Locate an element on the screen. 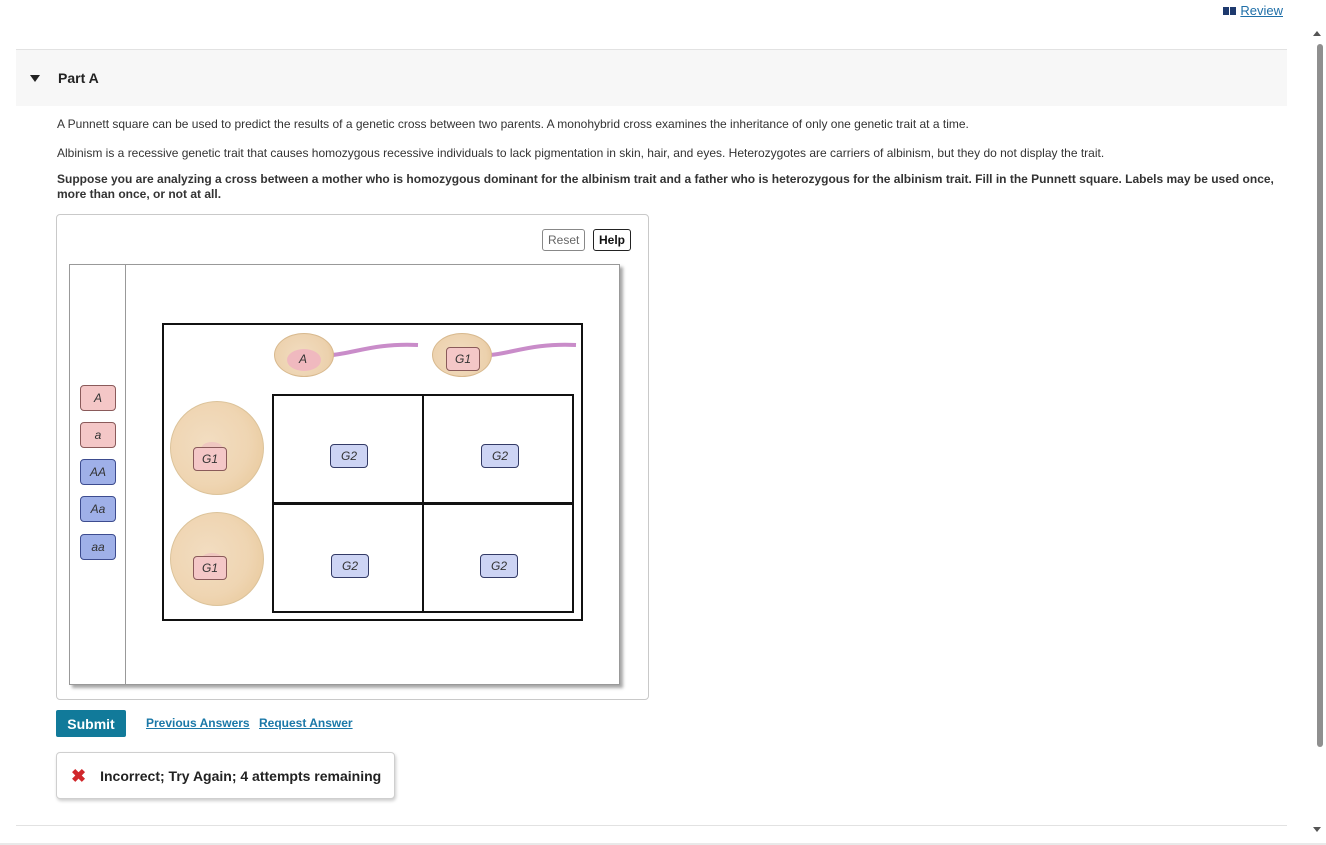 The image size is (1326, 845). egg-drop-target-2: G1 is located at coordinates (210, 568).